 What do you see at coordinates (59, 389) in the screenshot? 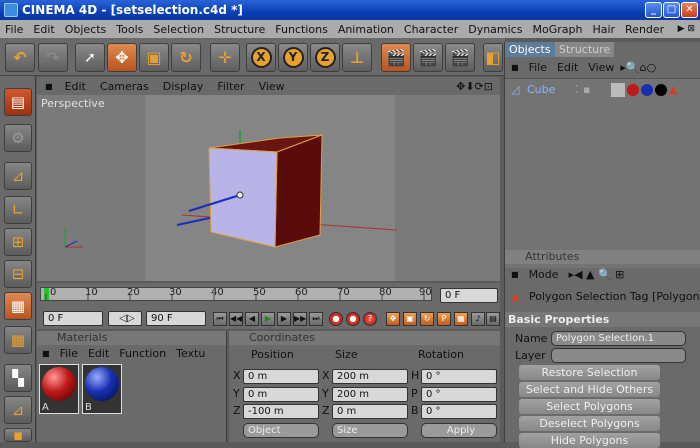
I see `material-swatch-a: A` at bounding box center [59, 389].